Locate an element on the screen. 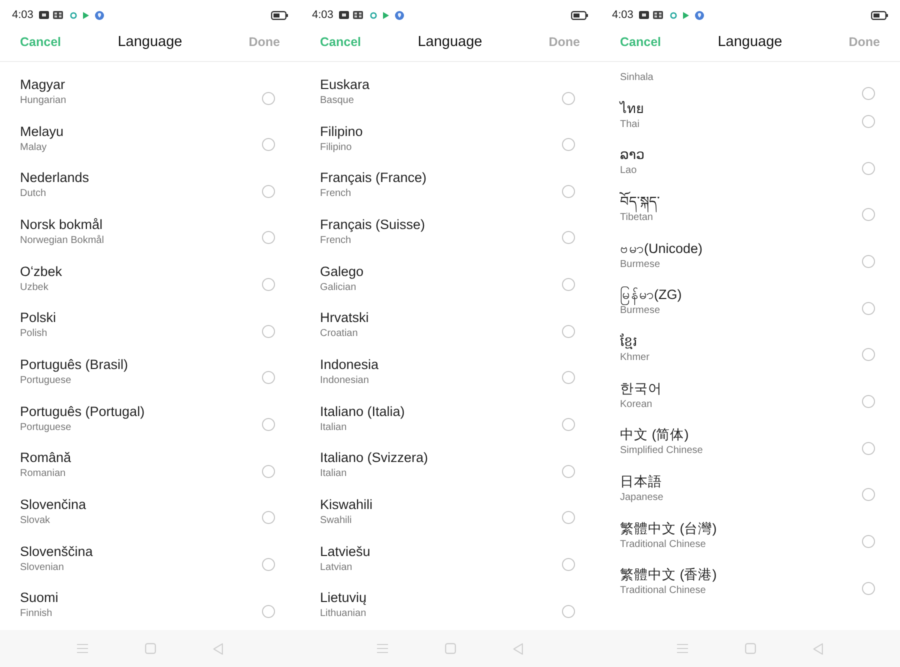 This screenshot has height=667, width=900. language-name: Italiano (Svizzera) is located at coordinates (374, 458).